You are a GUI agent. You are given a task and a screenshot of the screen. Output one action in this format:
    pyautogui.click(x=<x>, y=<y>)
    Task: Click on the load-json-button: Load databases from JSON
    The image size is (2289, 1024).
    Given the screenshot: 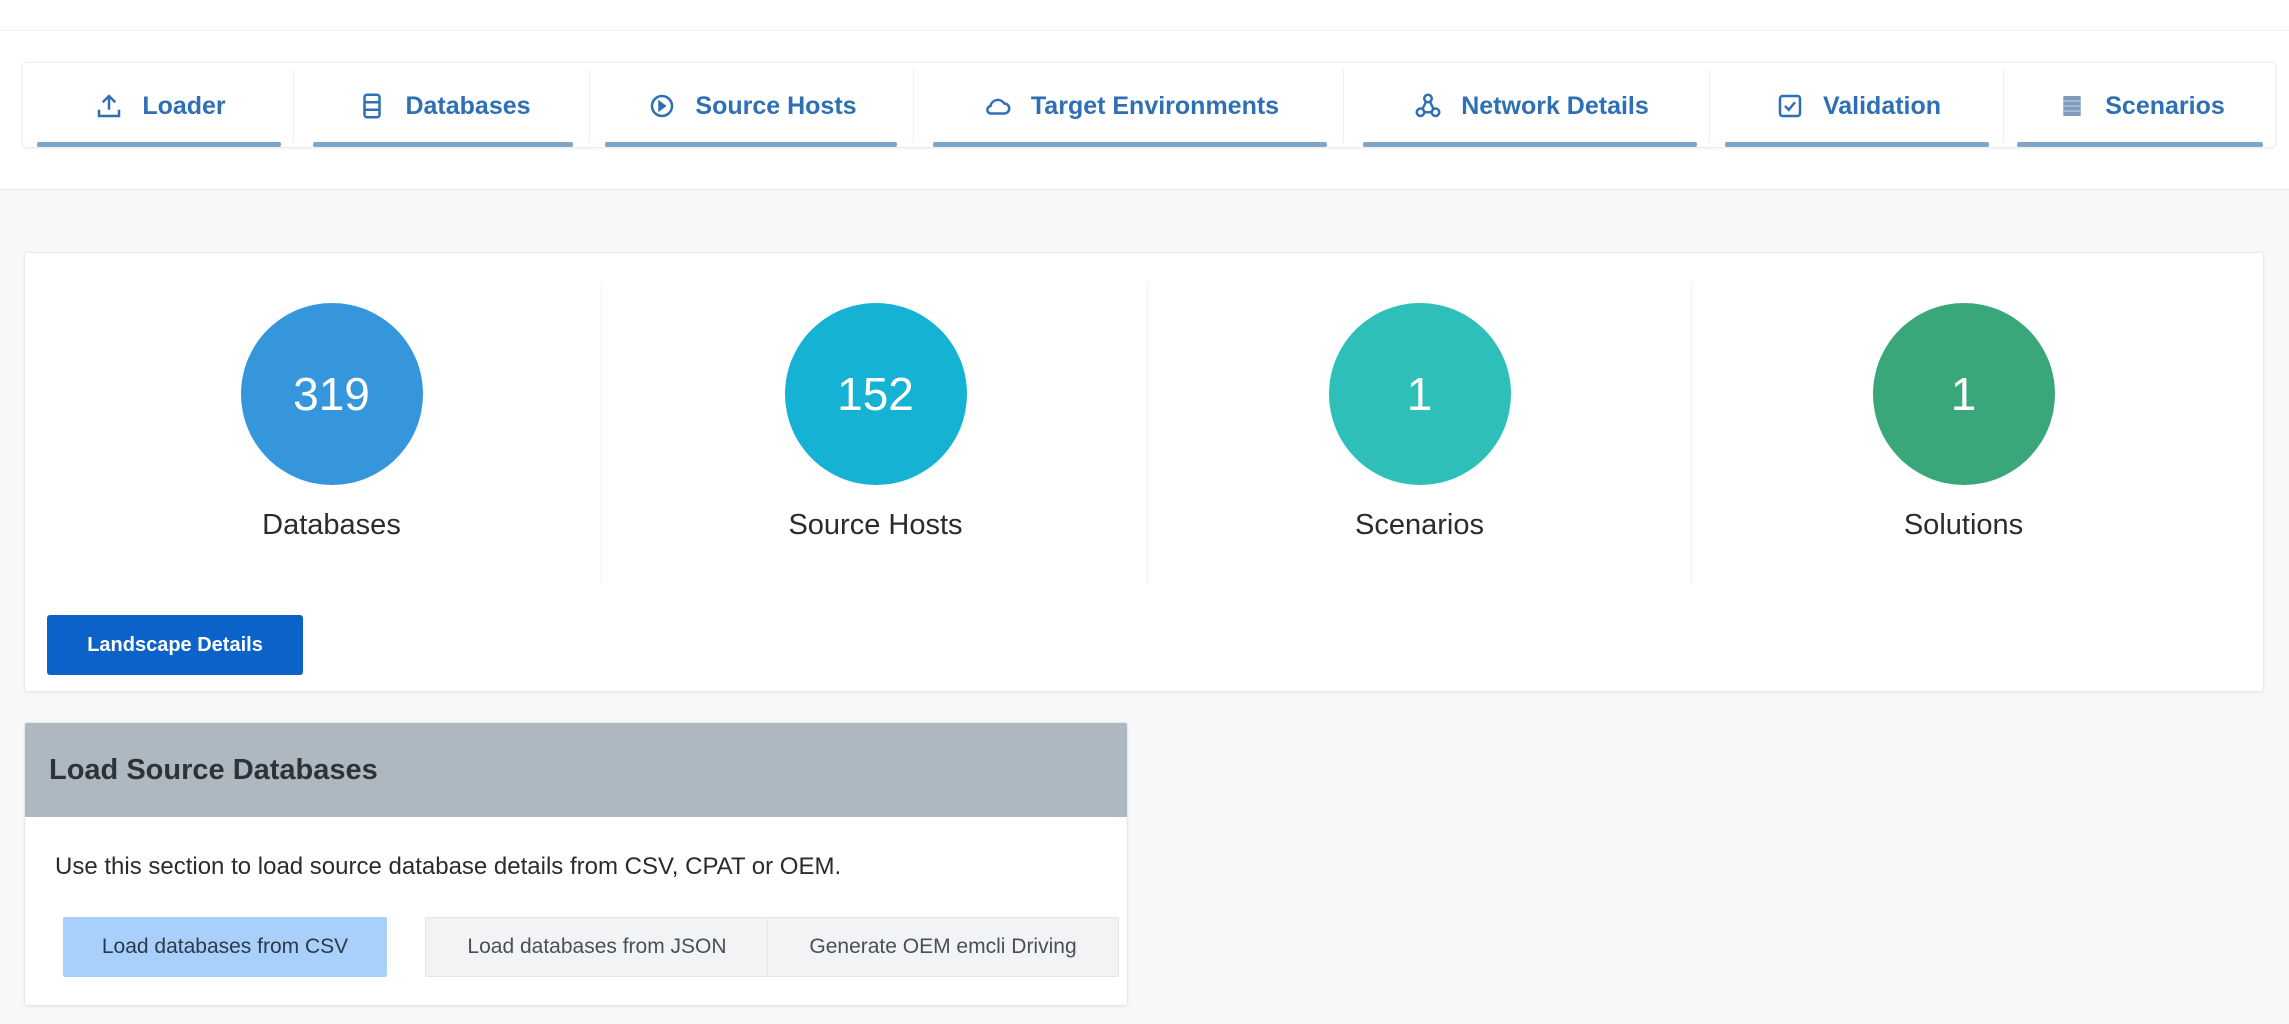 What is the action you would take?
    pyautogui.click(x=597, y=947)
    